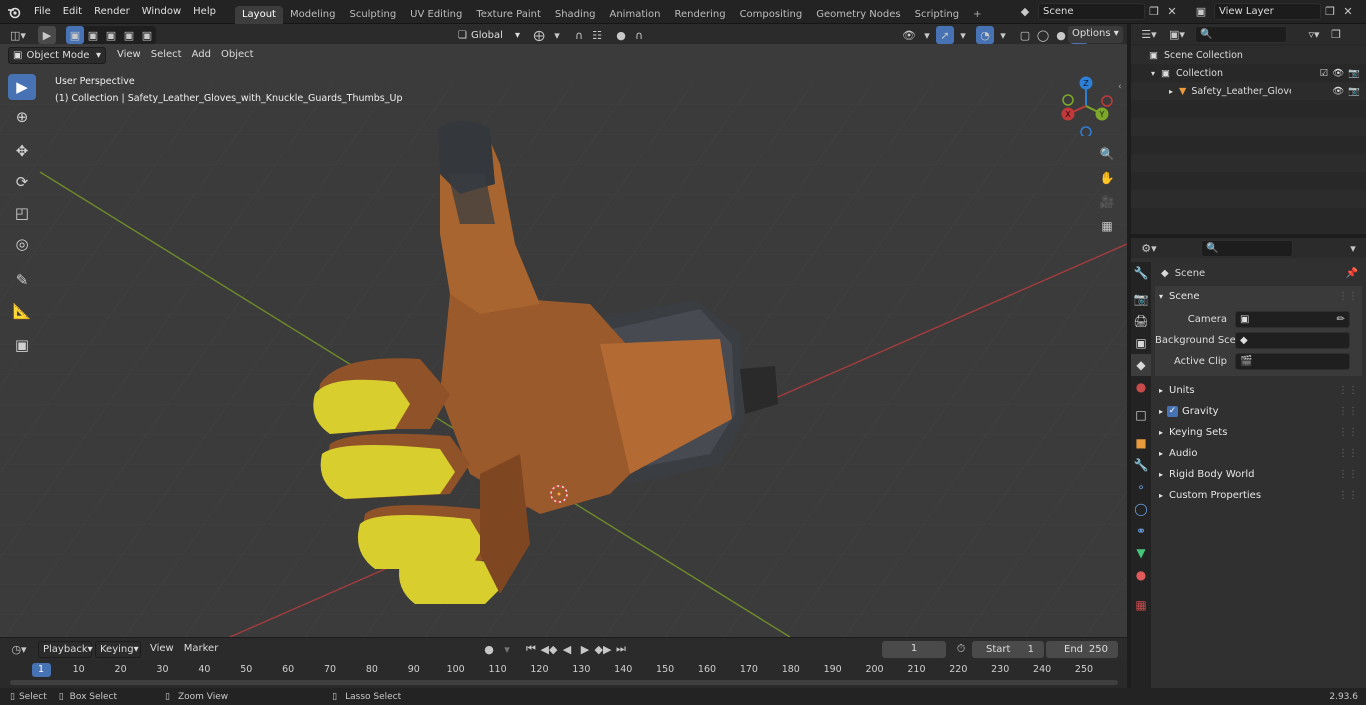 The width and height of the screenshot is (1366, 705). I want to click on filter-icon: ▿▾, so click(1314, 34).